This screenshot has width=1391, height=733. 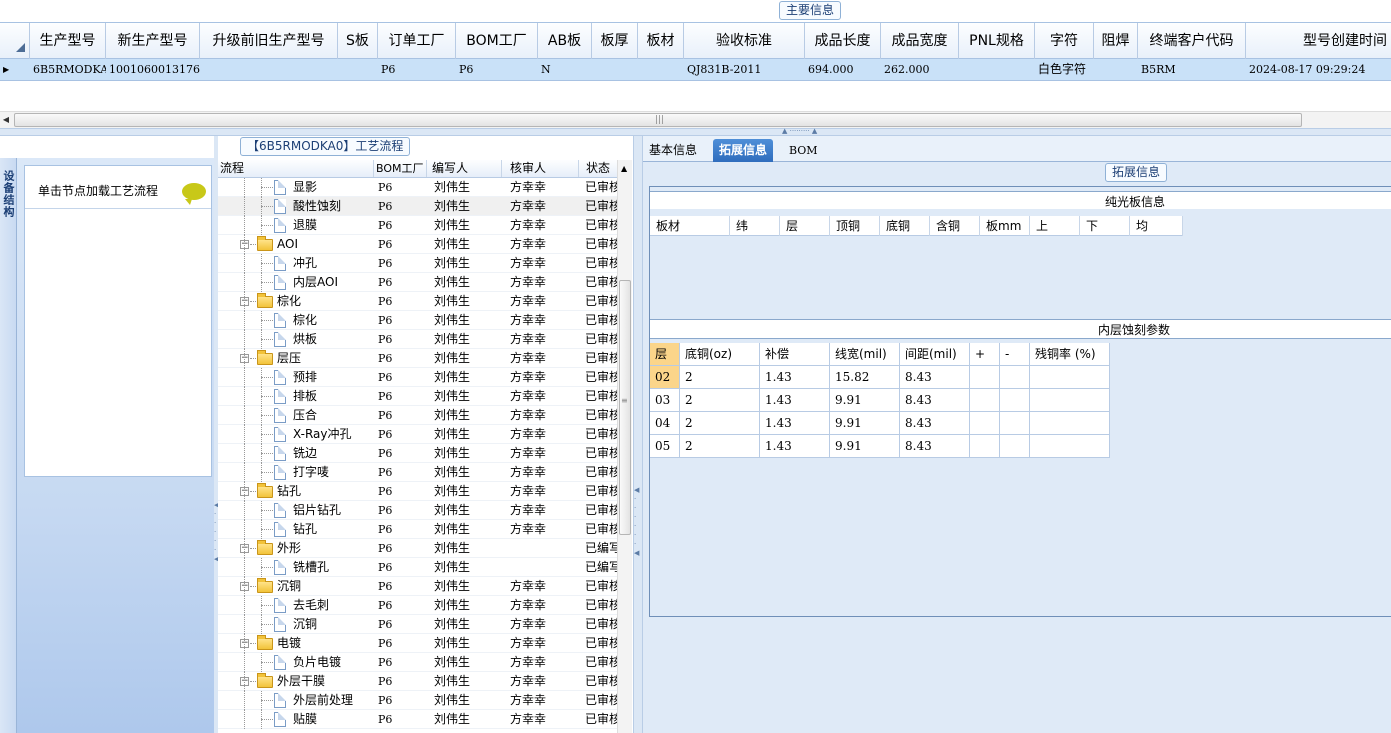 What do you see at coordinates (418, 187) in the screenshot?
I see `tree-step-row: 显影 P6 刘伟生 方幸幸 已审核` at bounding box center [418, 187].